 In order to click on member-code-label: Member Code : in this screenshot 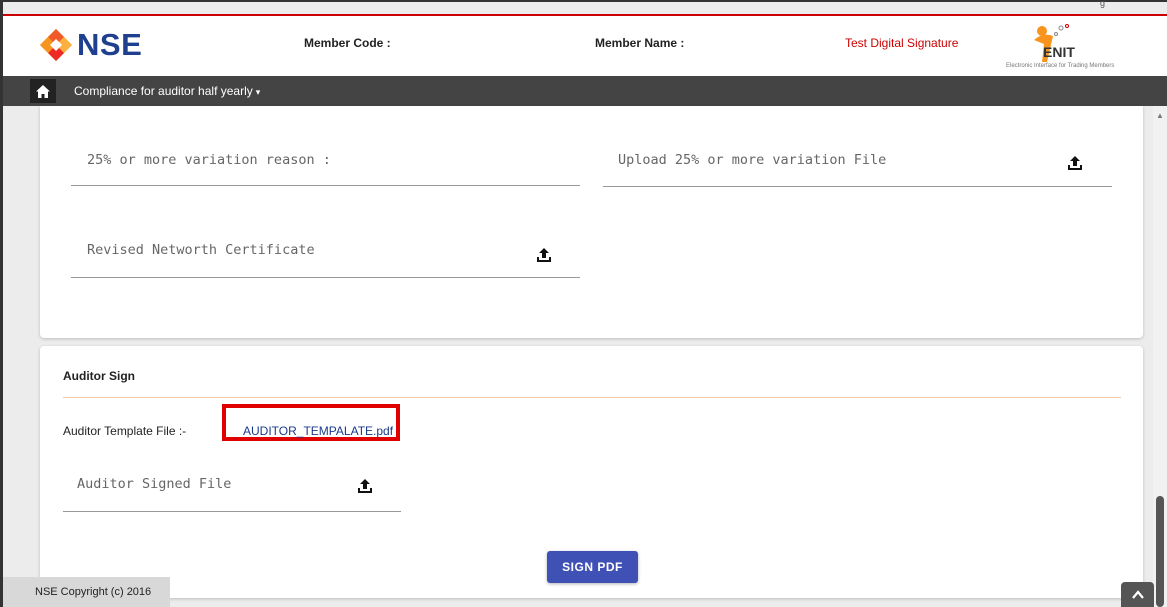, I will do `click(347, 43)`.